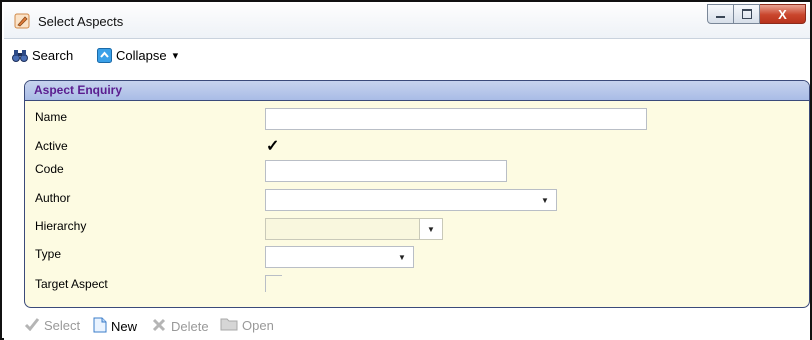 This screenshot has height=340, width=812. What do you see at coordinates (386, 171) in the screenshot?
I see `code-field` at bounding box center [386, 171].